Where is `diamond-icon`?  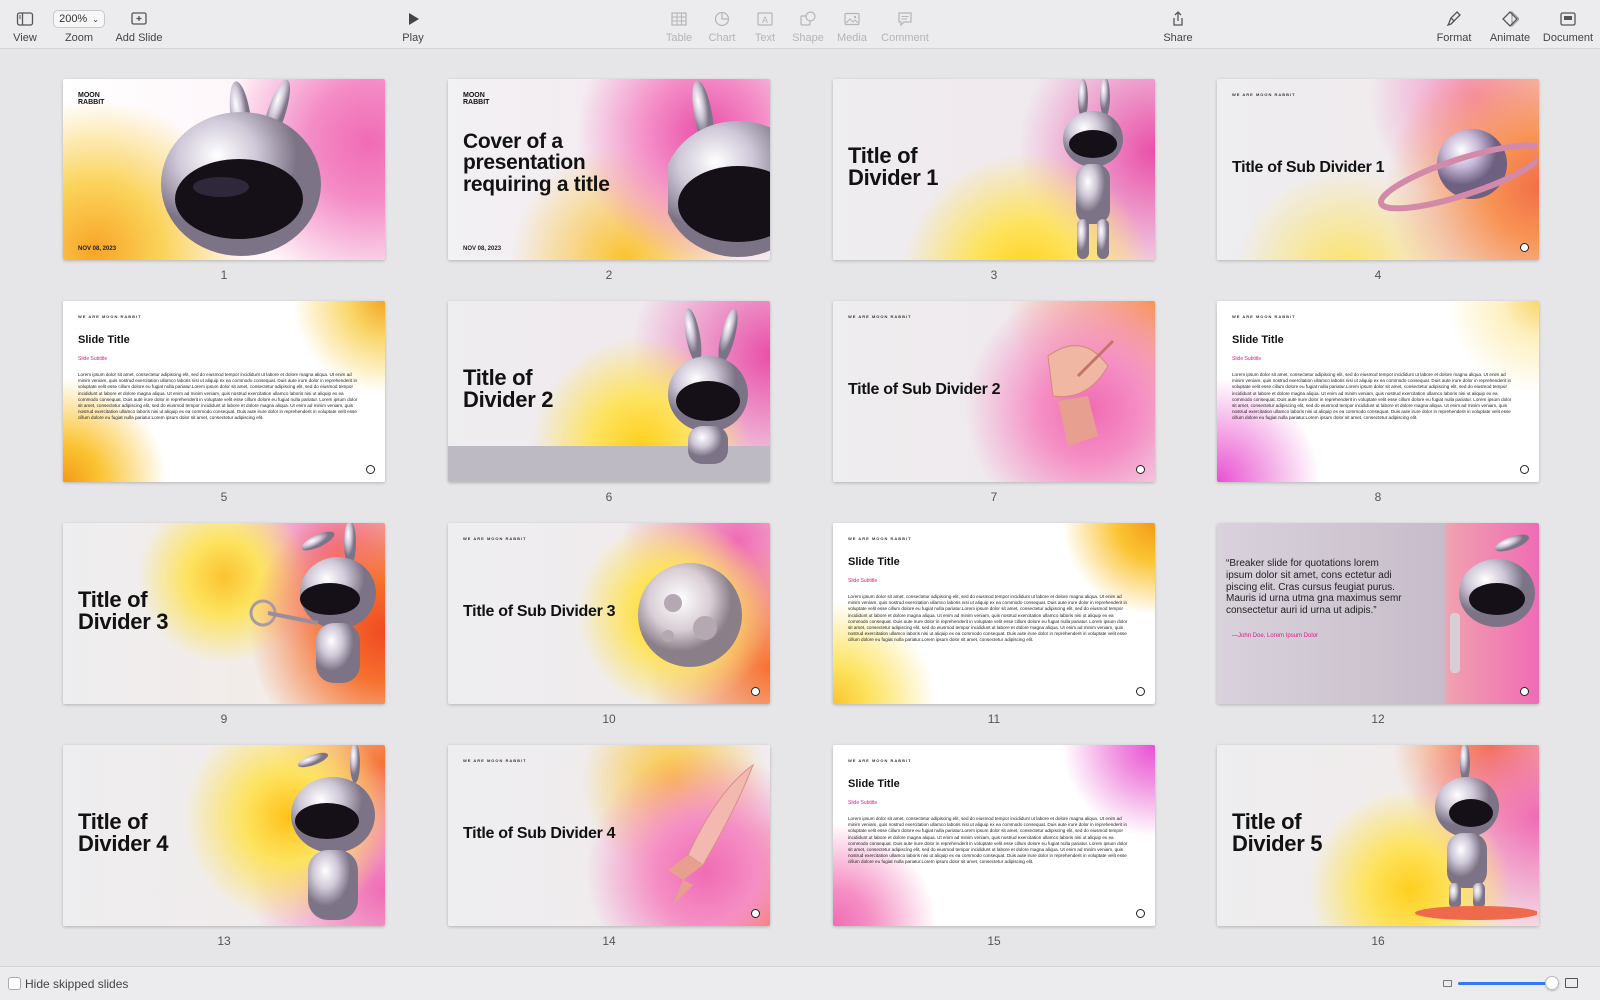 diamond-icon is located at coordinates (1510, 19).